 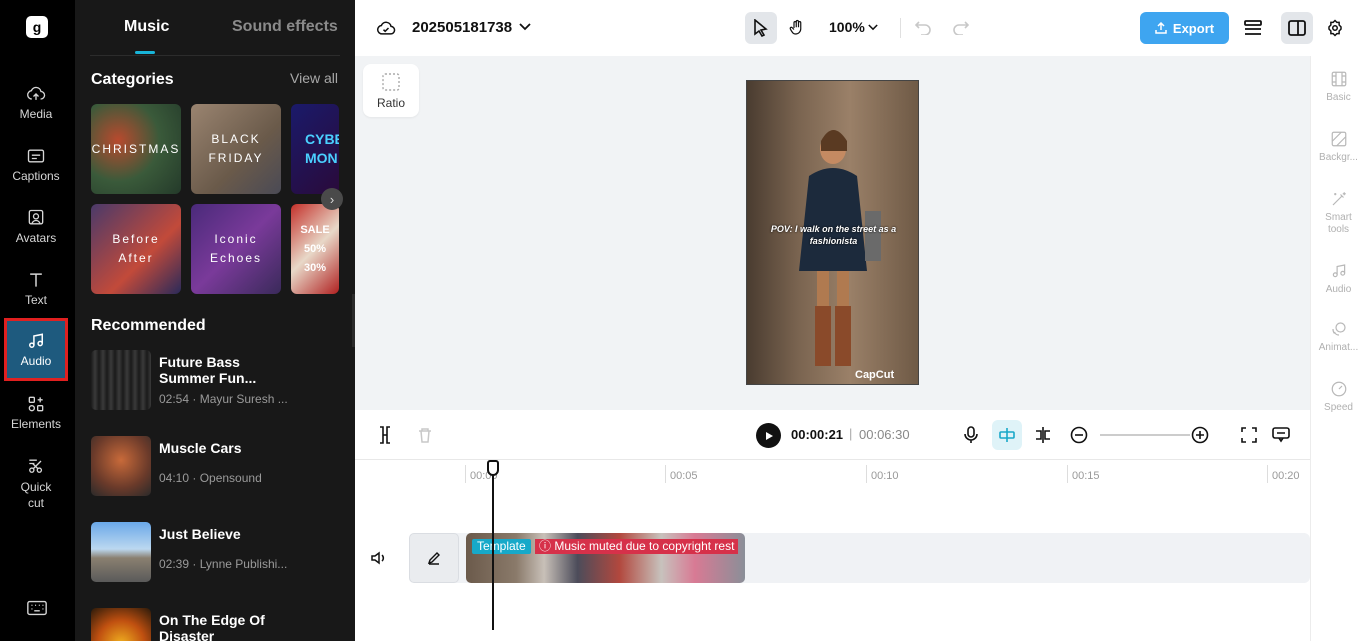 What do you see at coordinates (36, 280) in the screenshot?
I see `text-icon` at bounding box center [36, 280].